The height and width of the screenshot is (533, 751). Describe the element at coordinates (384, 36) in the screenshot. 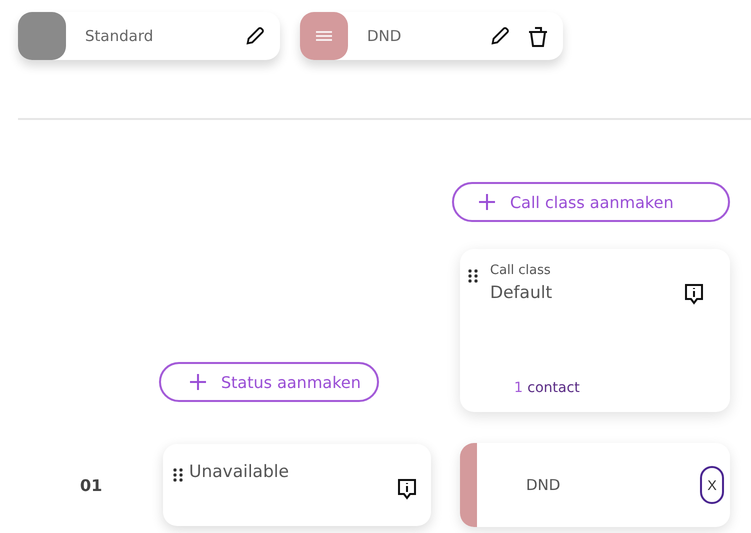

I see `preset-name: DND` at that location.